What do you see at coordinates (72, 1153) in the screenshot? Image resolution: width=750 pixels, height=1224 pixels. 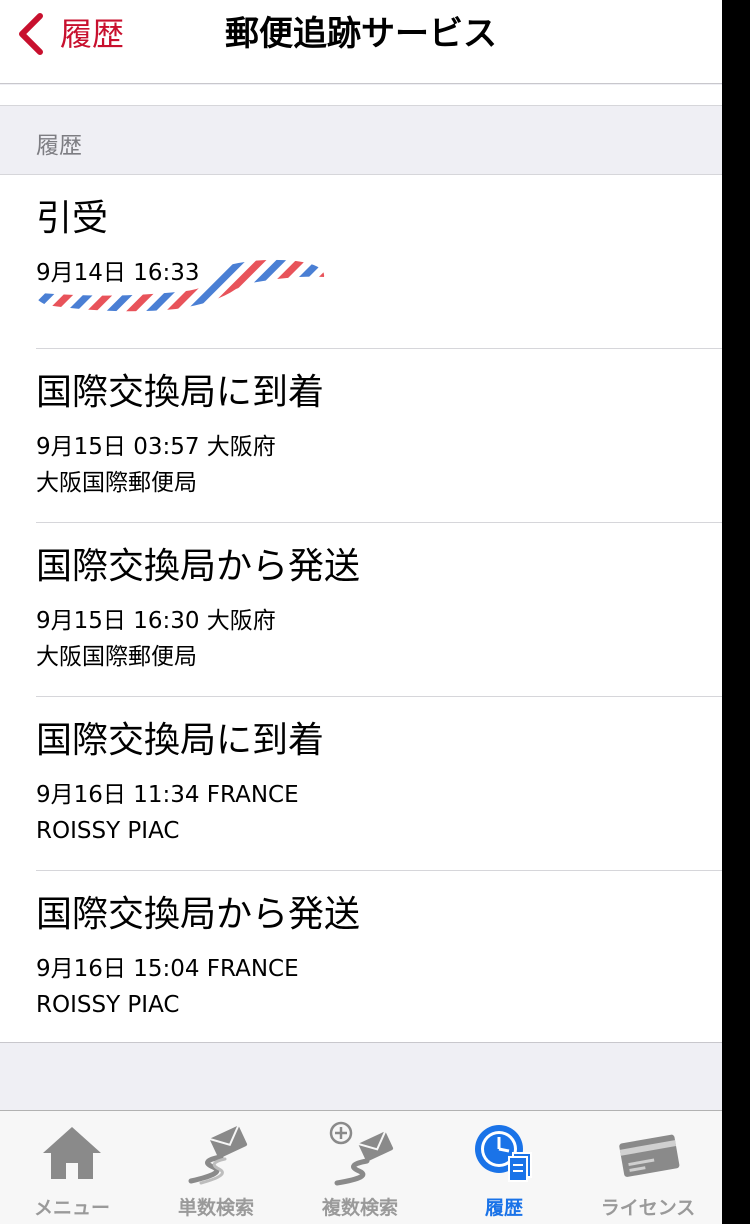 I see `home-icon` at bounding box center [72, 1153].